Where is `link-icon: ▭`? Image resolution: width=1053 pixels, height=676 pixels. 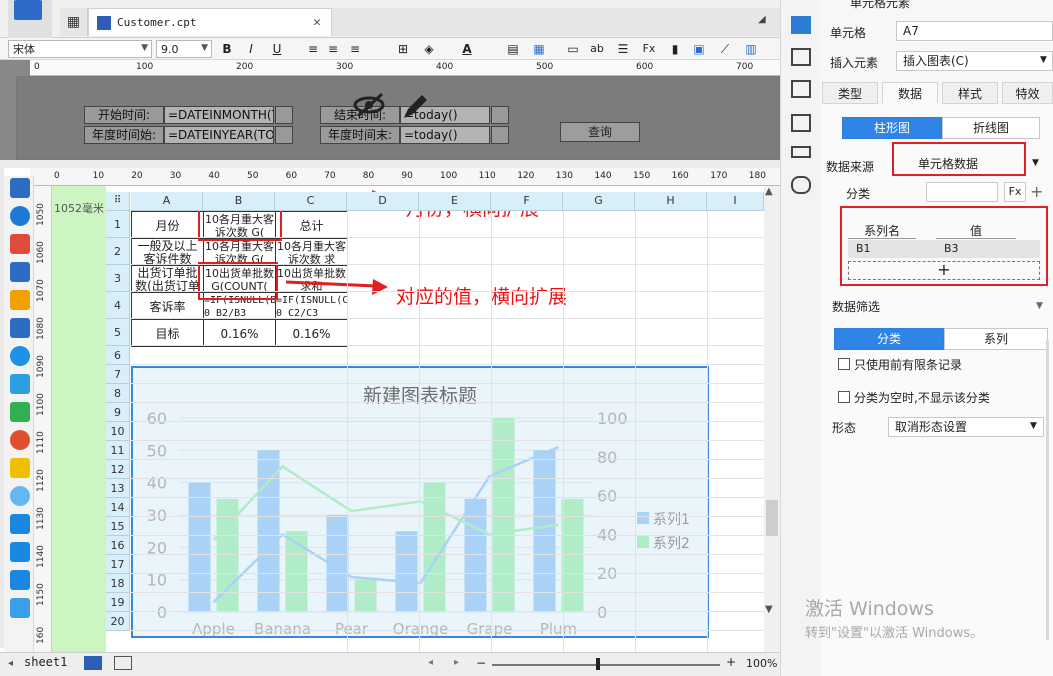
link-icon: ▭ is located at coordinates (573, 49).